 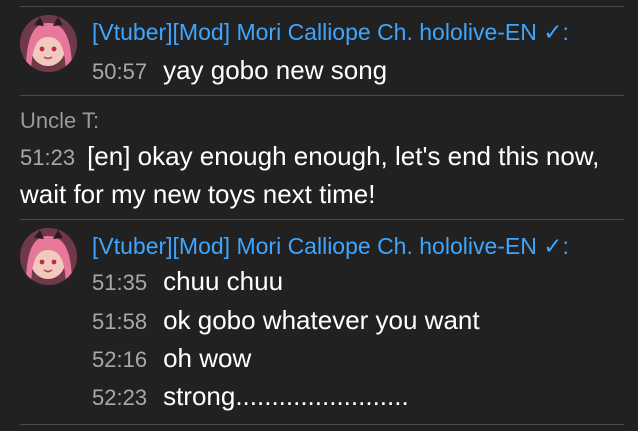 I want to click on author-name: Uncle T:, so click(x=59, y=121).